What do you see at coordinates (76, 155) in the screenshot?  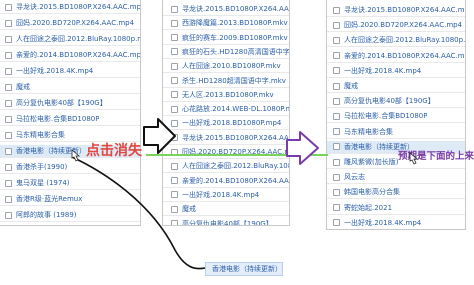 I see `hand-cursor-icon` at bounding box center [76, 155].